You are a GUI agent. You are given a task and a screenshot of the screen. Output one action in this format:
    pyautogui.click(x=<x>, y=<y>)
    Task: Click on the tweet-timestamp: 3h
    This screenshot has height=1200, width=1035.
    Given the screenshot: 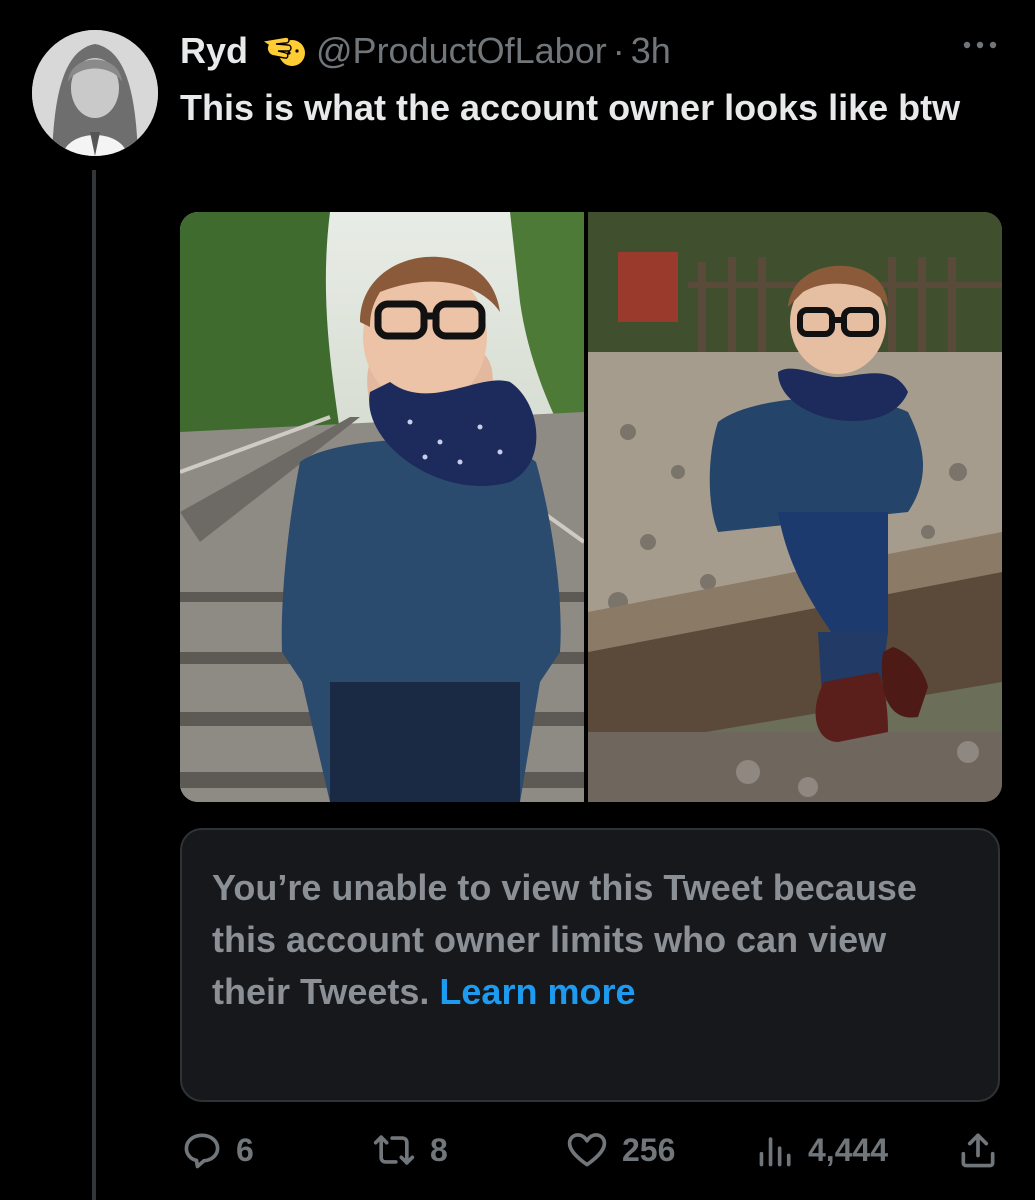 What is the action you would take?
    pyautogui.click(x=651, y=51)
    